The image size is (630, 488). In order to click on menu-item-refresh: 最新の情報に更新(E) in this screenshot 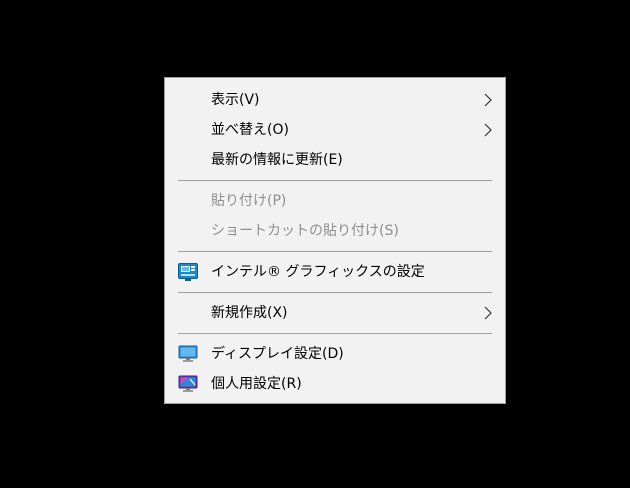, I will do `click(335, 160)`.